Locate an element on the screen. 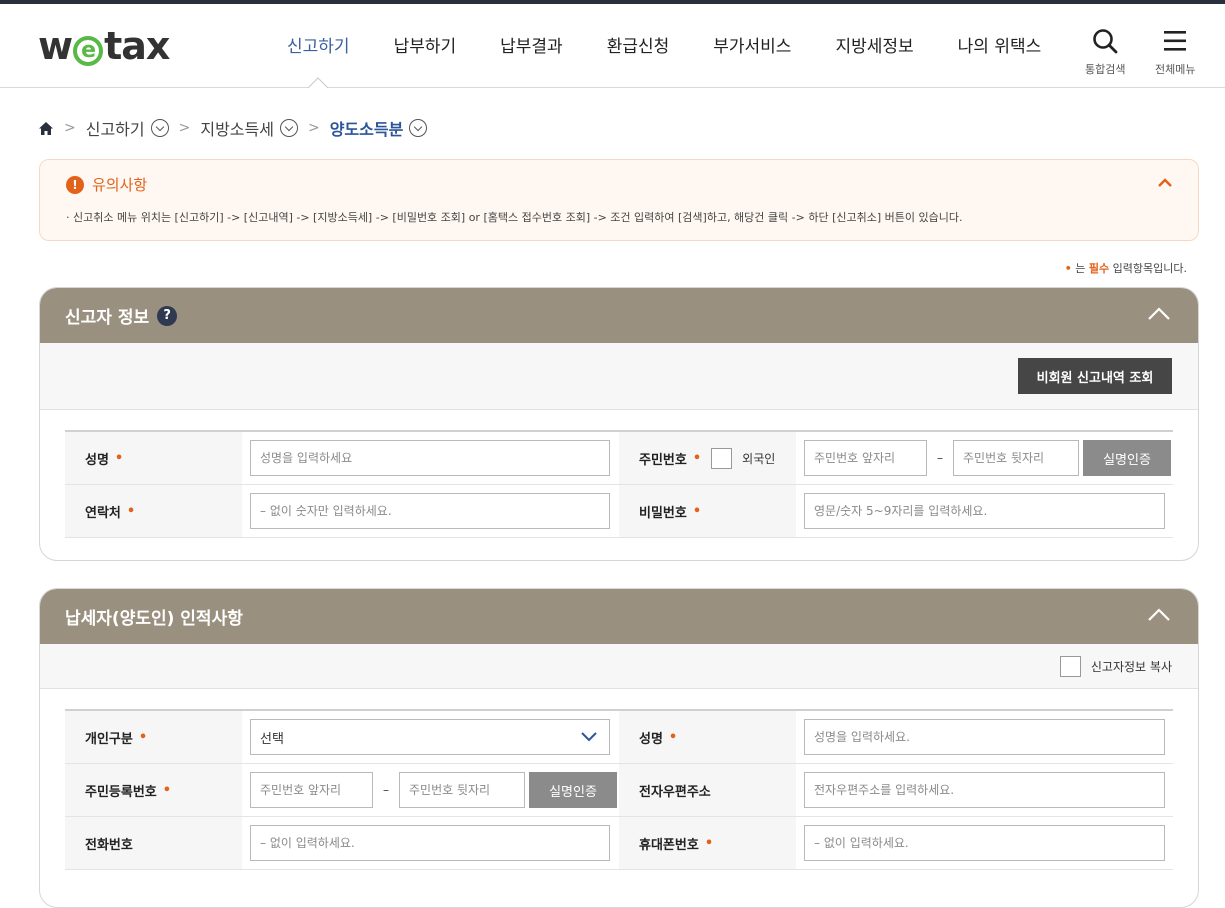 The image size is (1225, 908). taxpayer-action-bar: 신고자정보 복사 is located at coordinates (619, 666).